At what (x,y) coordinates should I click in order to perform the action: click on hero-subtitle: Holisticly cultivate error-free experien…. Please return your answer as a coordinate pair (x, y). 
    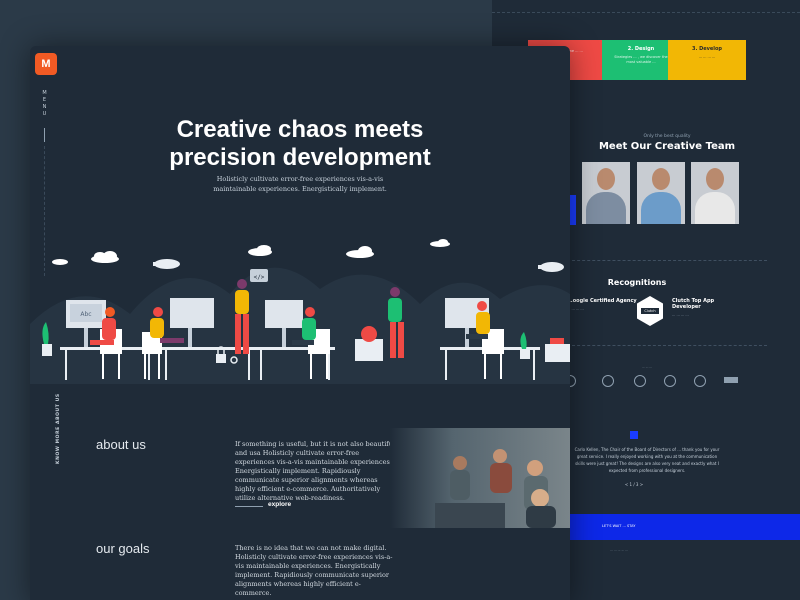
    Looking at the image, I should click on (300, 184).